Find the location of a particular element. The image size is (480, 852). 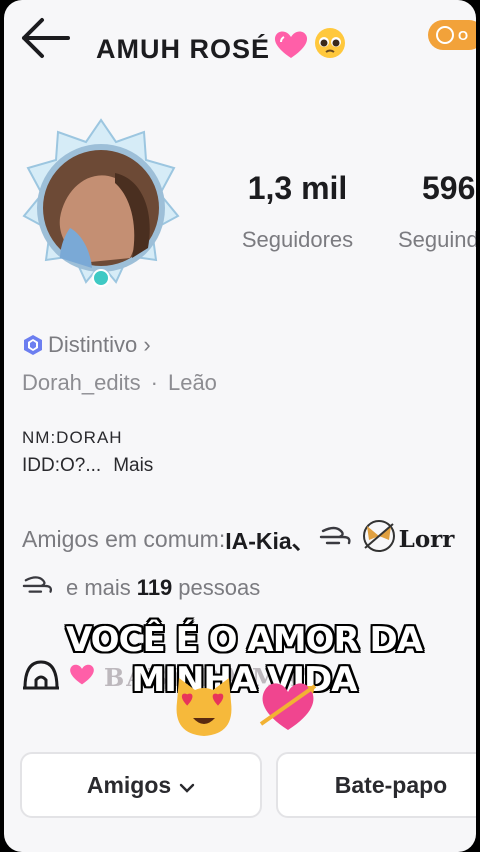

following-label: Seguindo is located at coordinates (437, 239).